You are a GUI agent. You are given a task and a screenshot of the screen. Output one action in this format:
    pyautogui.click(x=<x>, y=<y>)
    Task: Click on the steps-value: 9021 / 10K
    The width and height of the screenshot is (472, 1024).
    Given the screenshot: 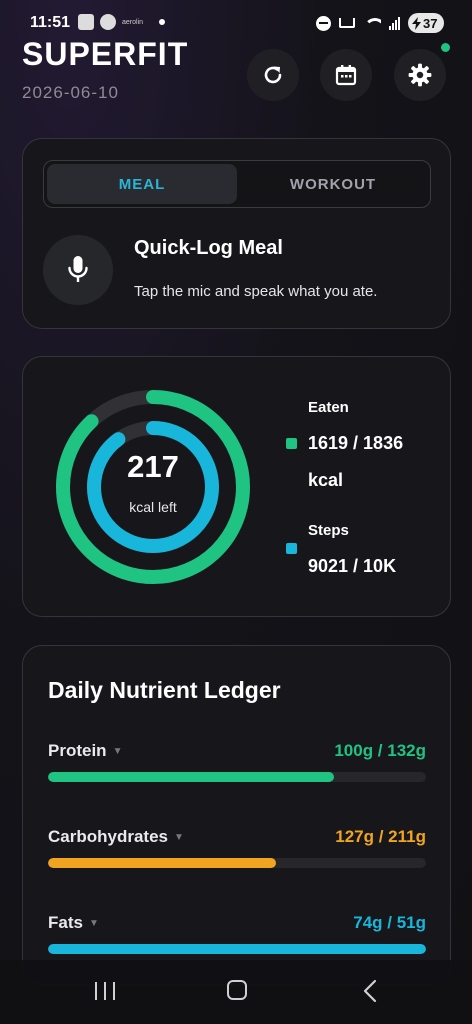 What is the action you would take?
    pyautogui.click(x=352, y=566)
    